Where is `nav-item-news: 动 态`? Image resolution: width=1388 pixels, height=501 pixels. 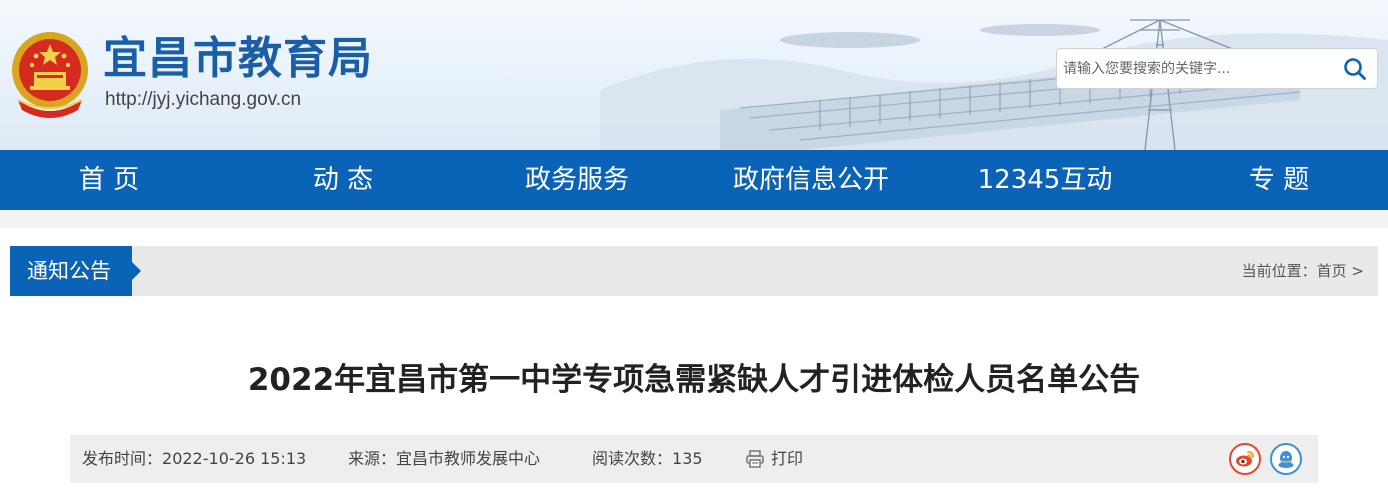 nav-item-news: 动 态 is located at coordinates (343, 180).